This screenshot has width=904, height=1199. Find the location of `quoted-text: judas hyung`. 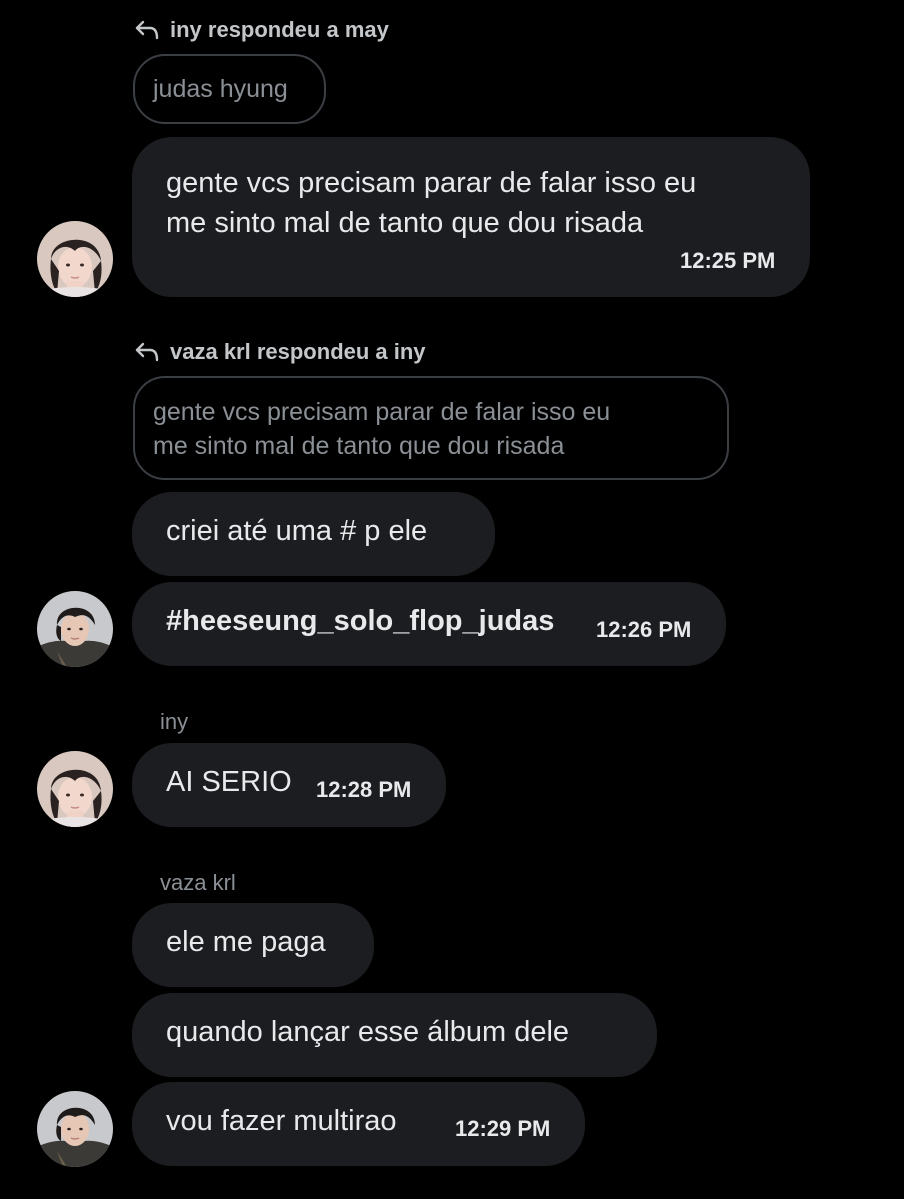

quoted-text: judas hyung is located at coordinates (220, 89).